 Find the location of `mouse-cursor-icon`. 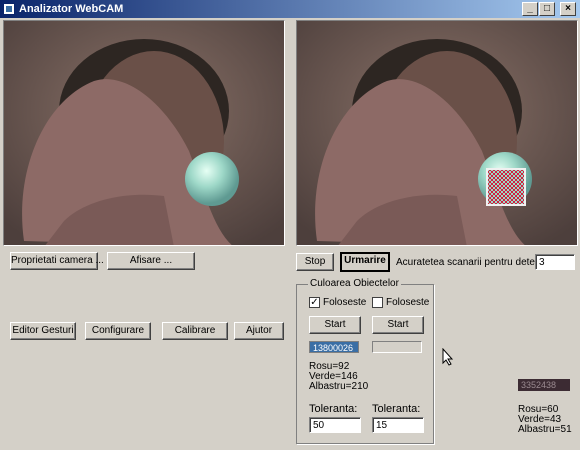

mouse-cursor-icon is located at coordinates (448, 358).